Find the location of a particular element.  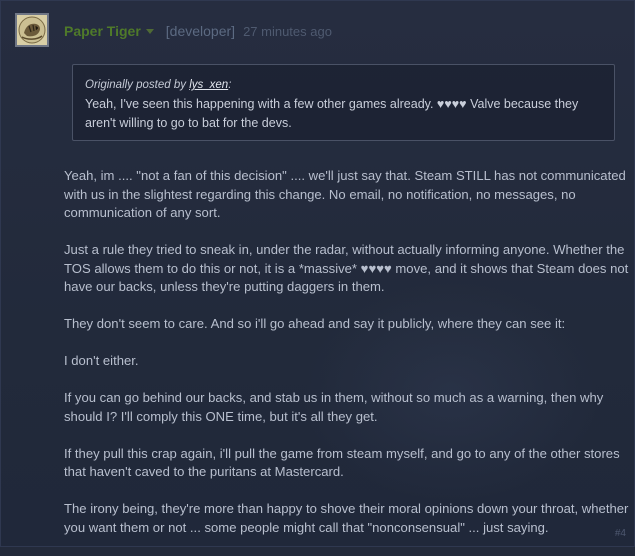

post-header: Paper Tiger [developer] 27 minutes ago is located at coordinates (198, 31).